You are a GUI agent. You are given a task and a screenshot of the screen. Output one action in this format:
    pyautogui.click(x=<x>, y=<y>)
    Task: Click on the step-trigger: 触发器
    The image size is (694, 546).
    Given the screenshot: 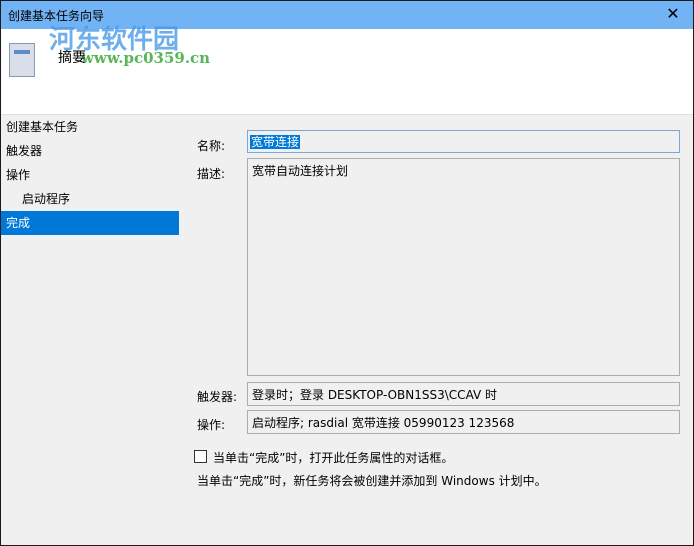 What is the action you would take?
    pyautogui.click(x=90, y=151)
    